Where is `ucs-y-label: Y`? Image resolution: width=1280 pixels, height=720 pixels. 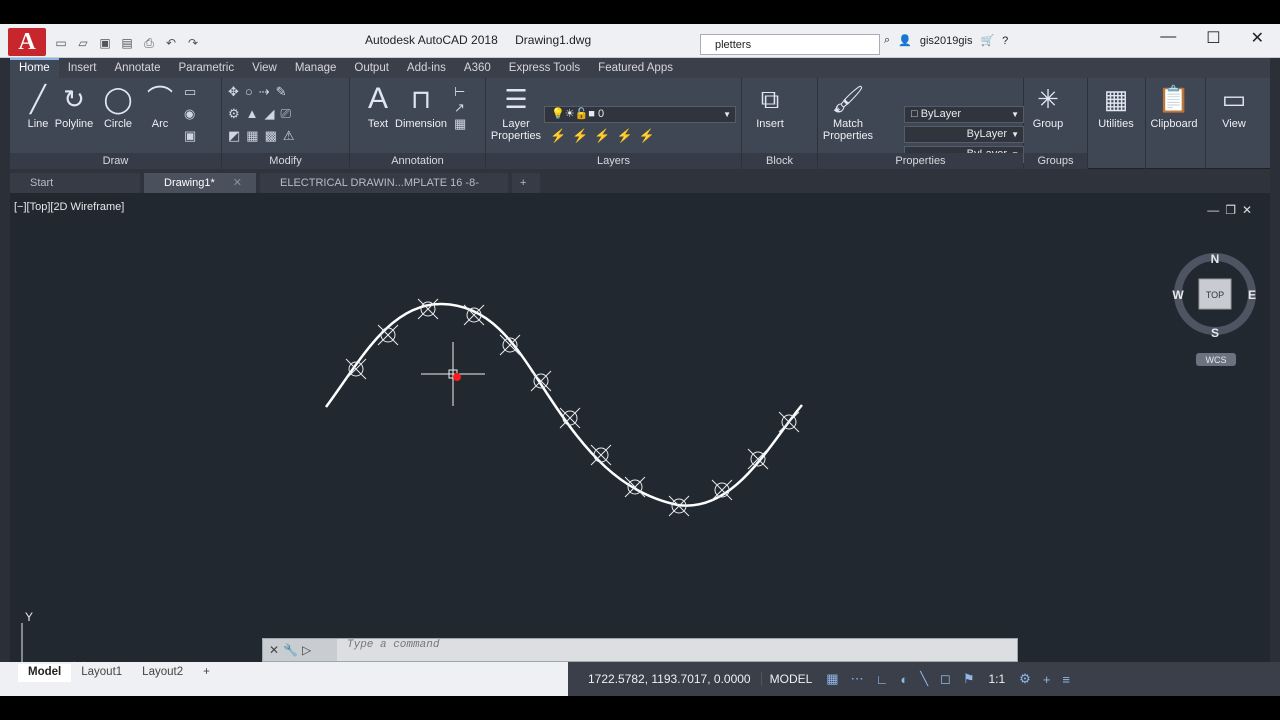
ucs-y-label: Y is located at coordinates (29, 617).